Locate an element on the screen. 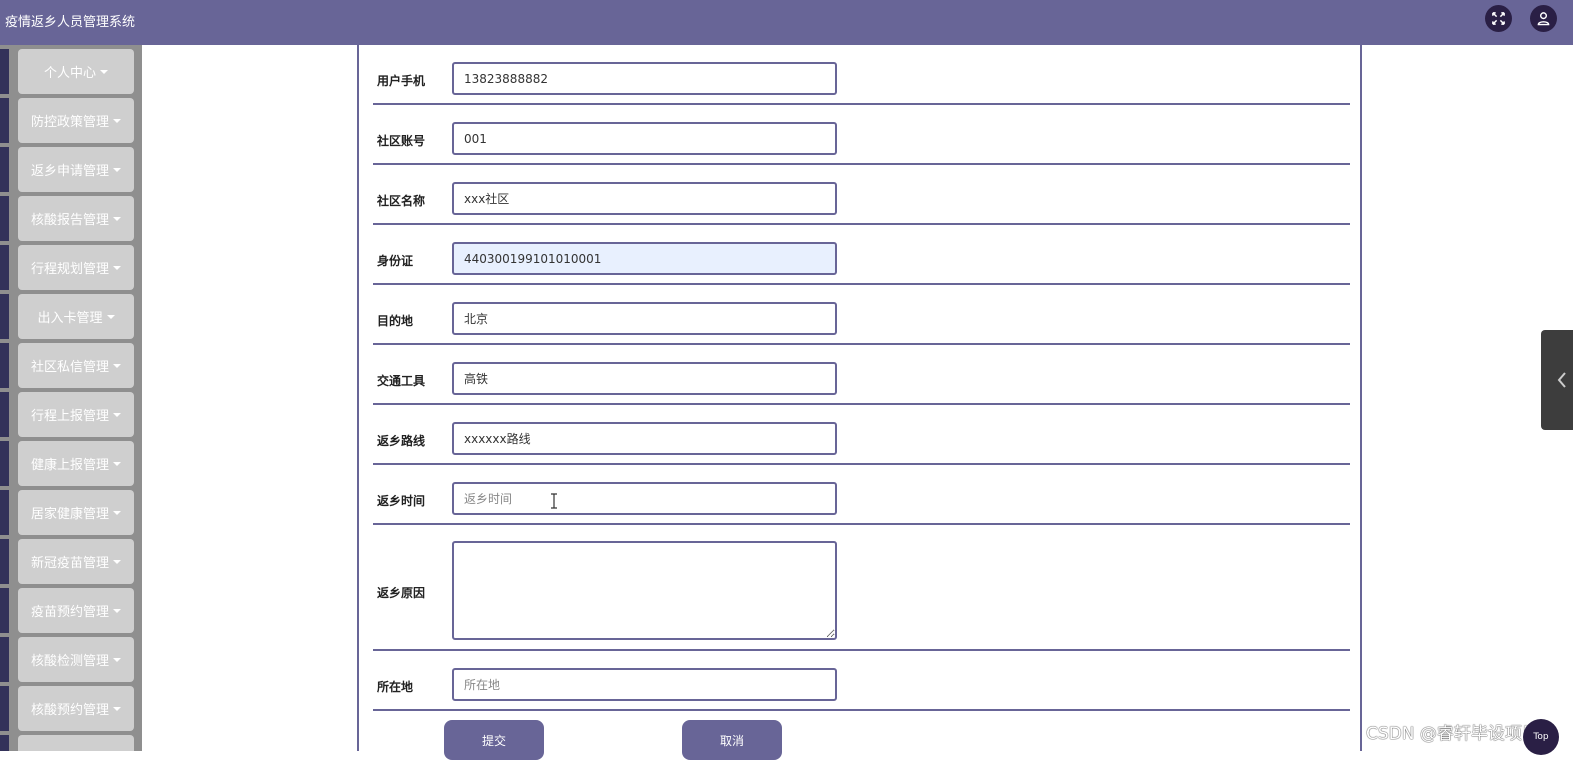 The height and width of the screenshot is (760, 1573). menu-button: 个人中心 is located at coordinates (76, 71).